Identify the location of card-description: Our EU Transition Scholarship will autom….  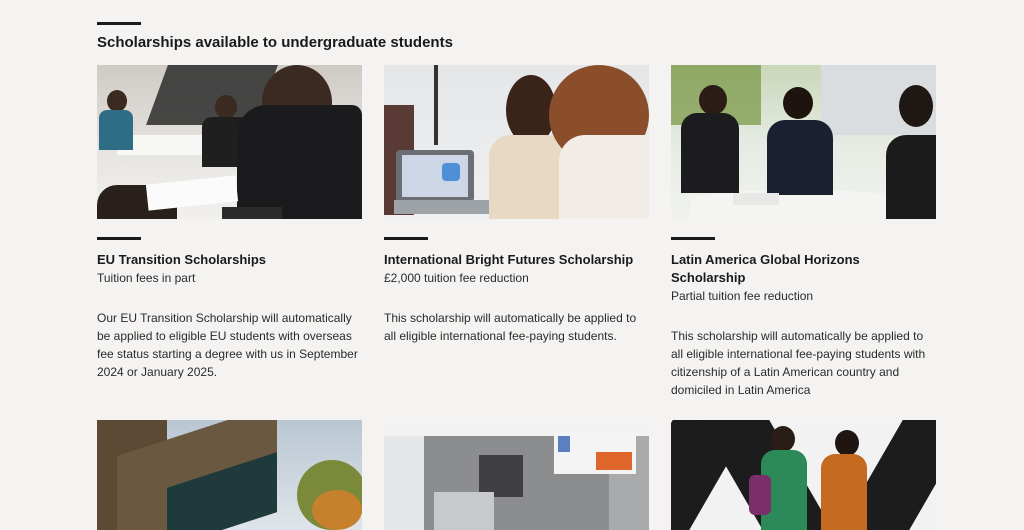
(227, 345).